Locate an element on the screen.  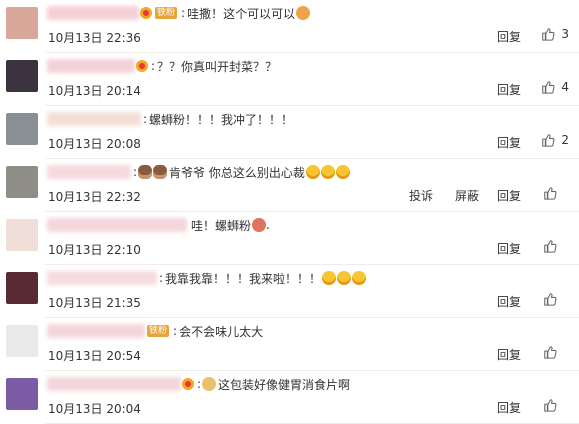
comment-timestamp: 10月13日 22:36 is located at coordinates (94, 38).